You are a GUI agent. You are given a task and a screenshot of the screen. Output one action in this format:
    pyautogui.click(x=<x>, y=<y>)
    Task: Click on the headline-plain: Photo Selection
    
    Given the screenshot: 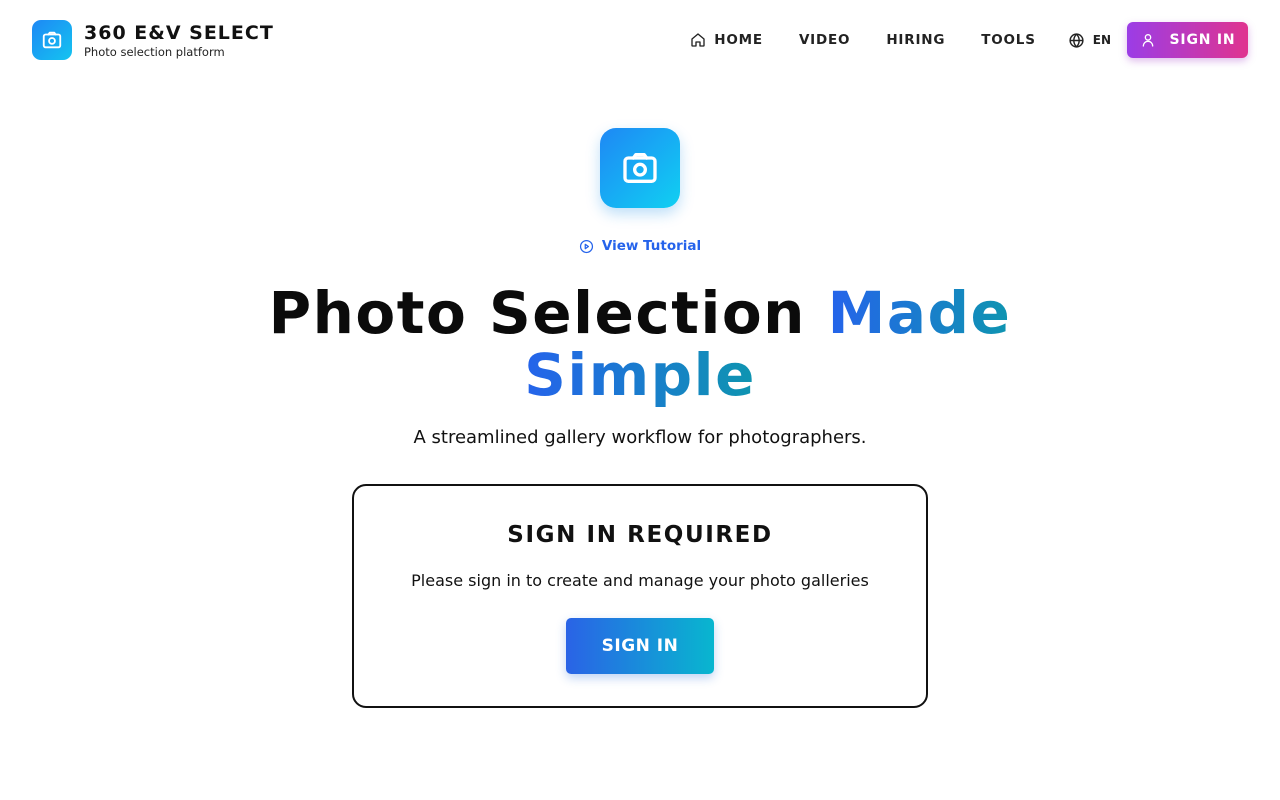 What is the action you would take?
    pyautogui.click(x=537, y=313)
    